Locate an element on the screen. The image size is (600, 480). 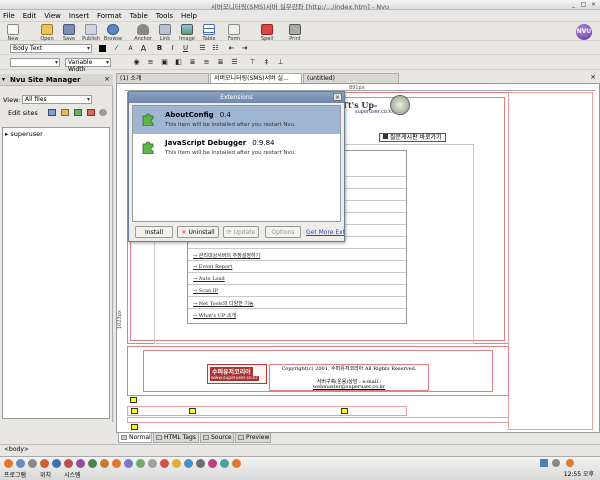
tab-normal: Normal is located at coordinates (135, 438).